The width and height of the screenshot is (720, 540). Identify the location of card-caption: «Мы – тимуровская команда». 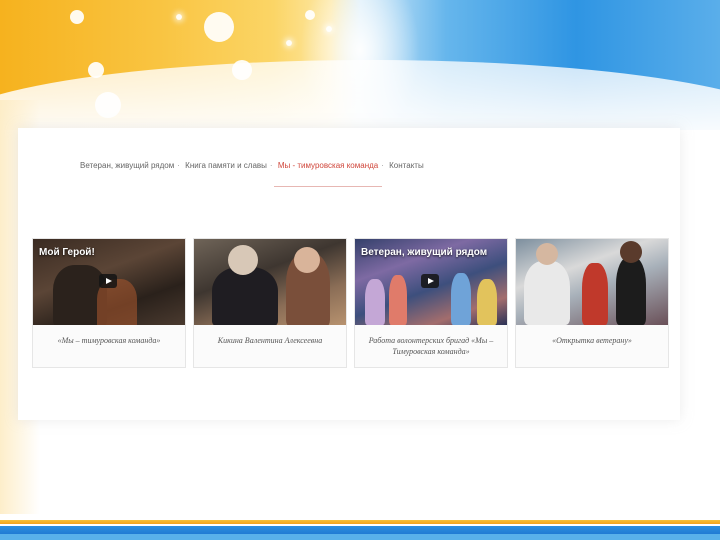
(109, 340).